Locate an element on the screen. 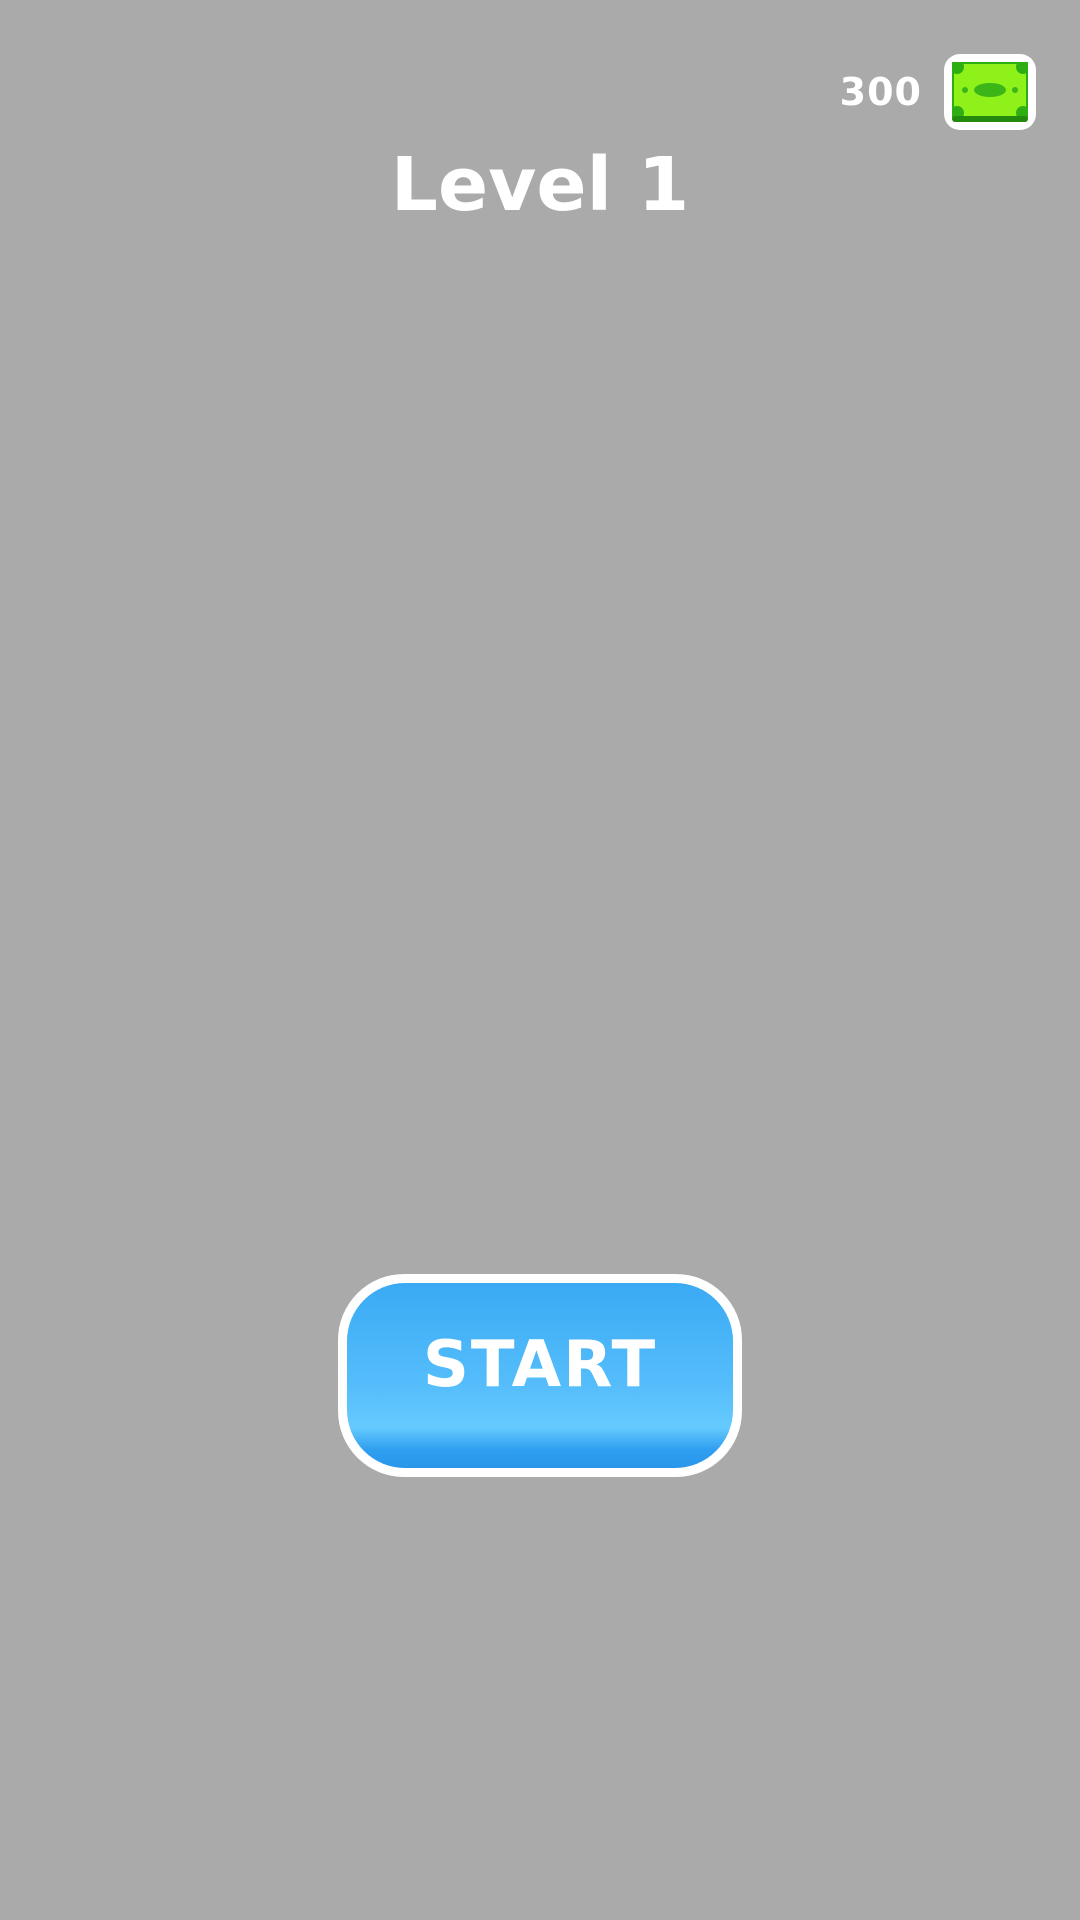 This screenshot has height=1920, width=1080. start-button-label: START is located at coordinates (540, 1364).